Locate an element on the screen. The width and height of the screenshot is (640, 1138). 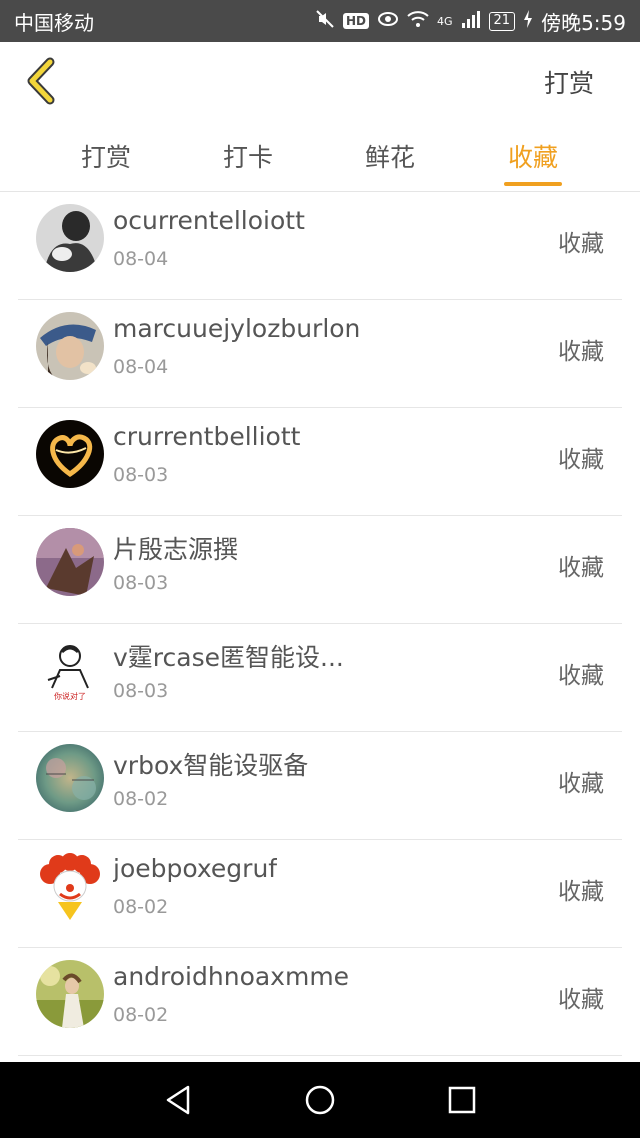
nav-home-button is located at coordinates (320, 1100).